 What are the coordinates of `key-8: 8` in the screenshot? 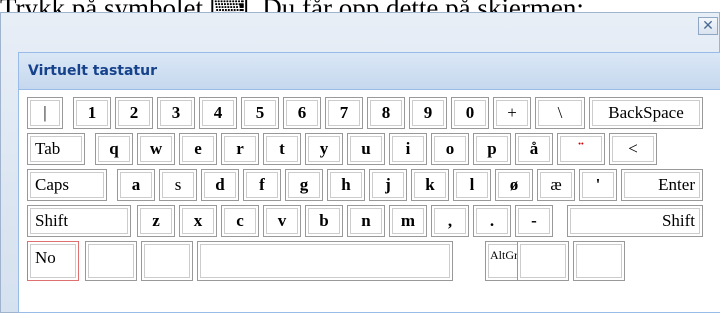 It's located at (386, 113).